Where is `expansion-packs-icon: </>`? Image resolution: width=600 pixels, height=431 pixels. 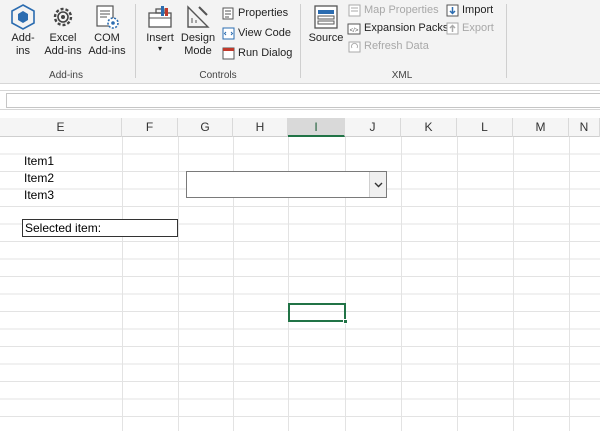
expansion-packs-icon: </> is located at coordinates (354, 28).